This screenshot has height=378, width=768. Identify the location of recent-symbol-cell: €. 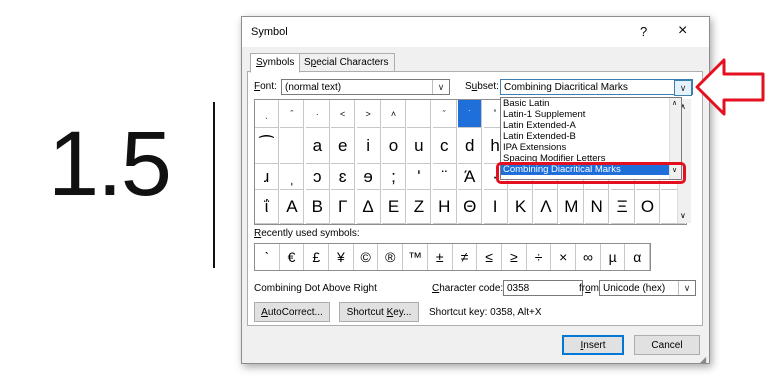
(292, 257).